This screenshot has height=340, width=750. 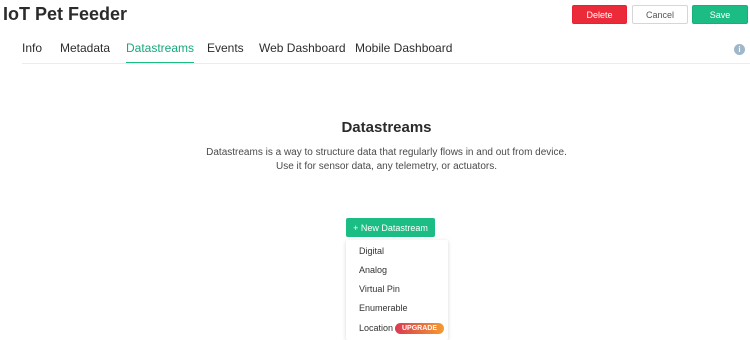 I want to click on info-icon: i, so click(x=739, y=49).